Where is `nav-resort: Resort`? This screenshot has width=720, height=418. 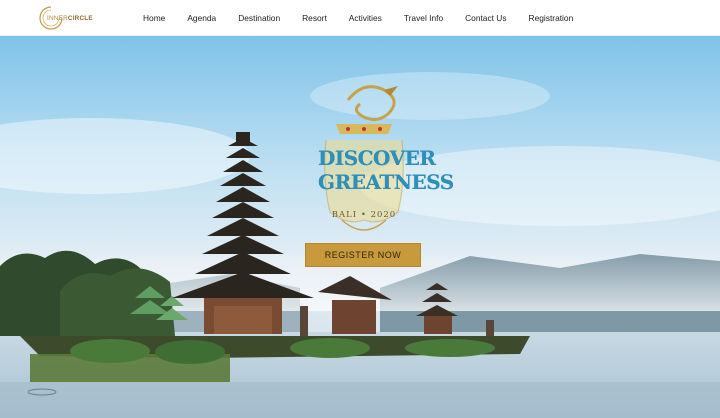
nav-resort: Resort is located at coordinates (314, 18).